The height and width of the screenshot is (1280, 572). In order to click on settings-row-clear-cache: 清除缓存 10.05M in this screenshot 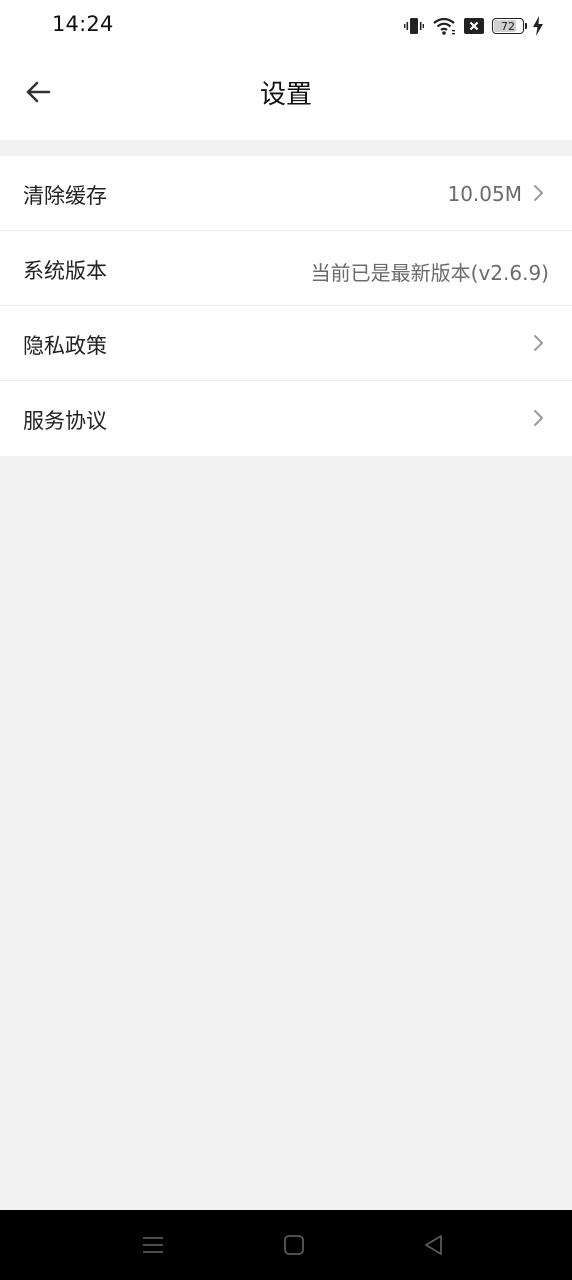, I will do `click(286, 193)`.